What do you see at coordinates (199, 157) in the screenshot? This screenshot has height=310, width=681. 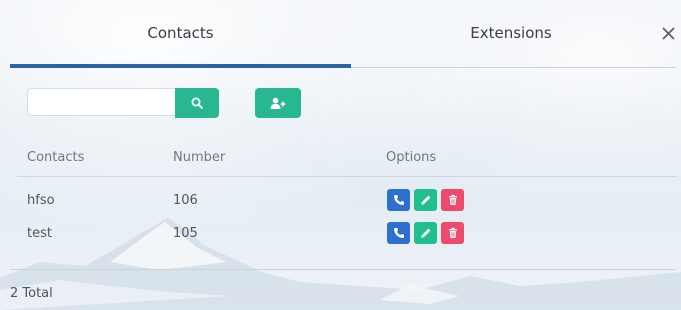 I see `column-header-number: Number` at bounding box center [199, 157].